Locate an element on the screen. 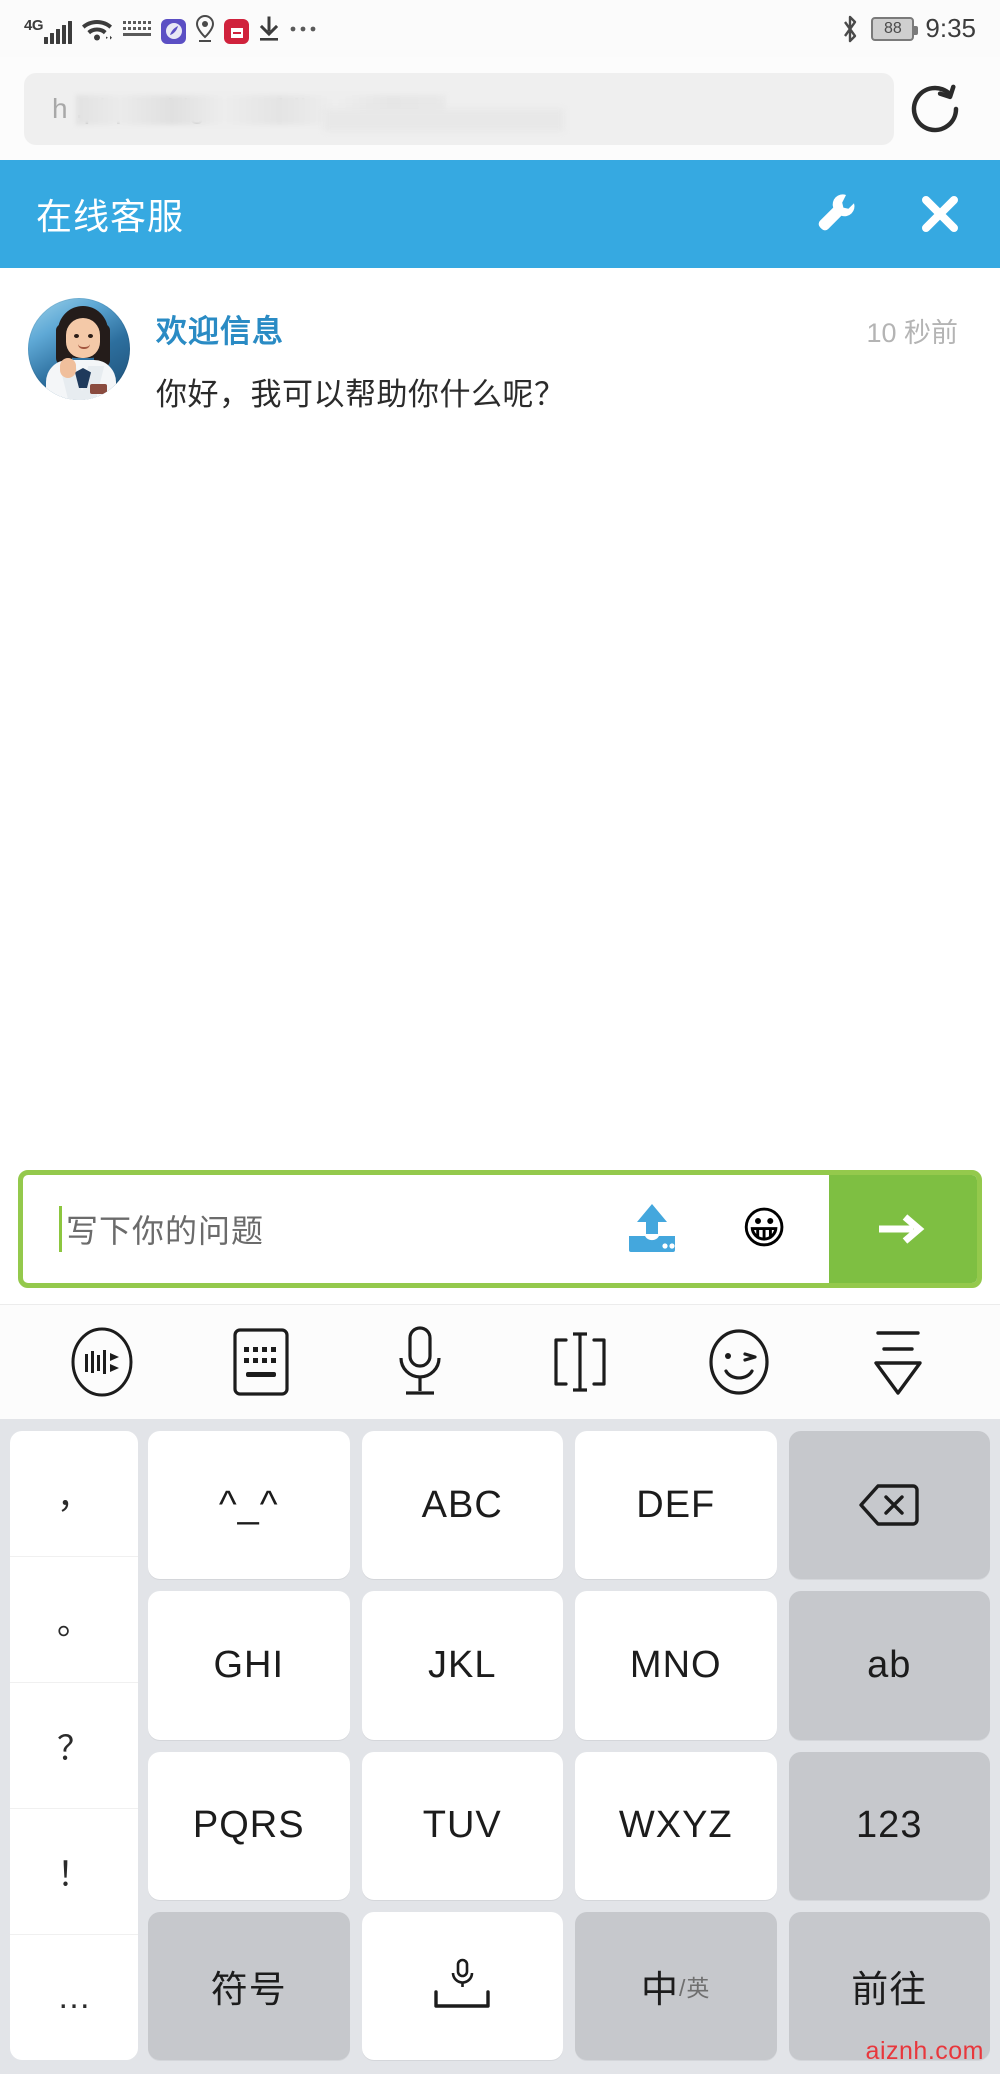 Image resolution: width=1000 pixels, height=2074 pixels. reload-icon is located at coordinates (935, 108).